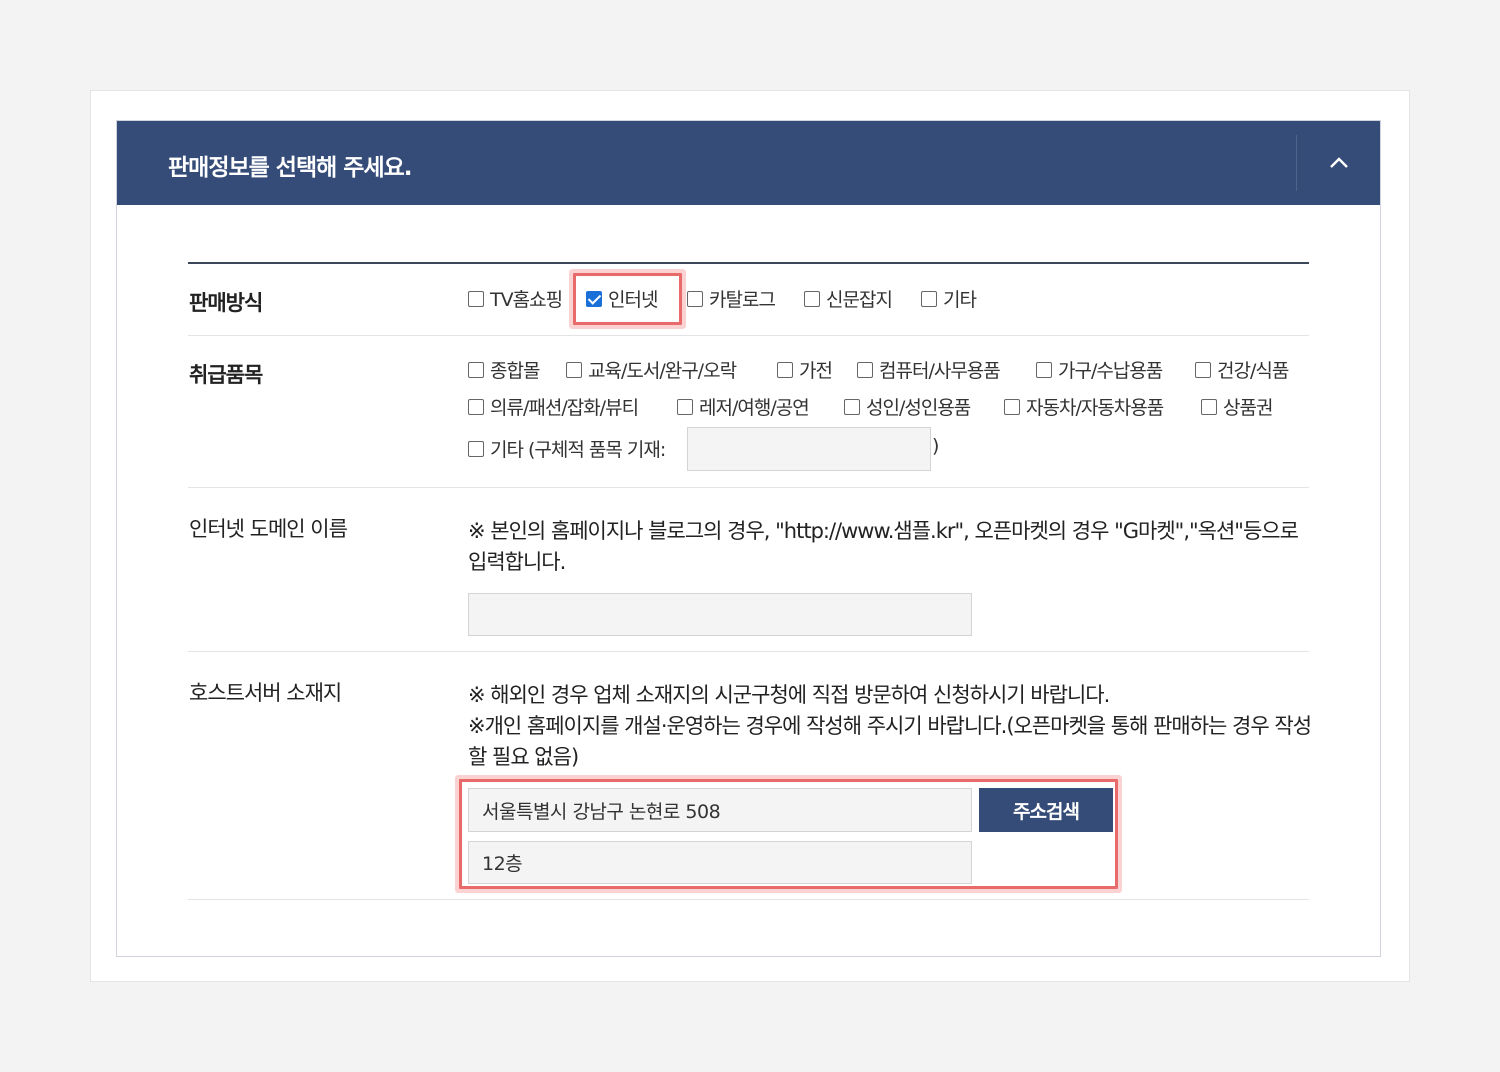 Image resolution: width=1500 pixels, height=1072 pixels. Describe the element at coordinates (553, 406) in the screenshot. I see `item-clothing-fashion-beauty: 의류/패션/잡화/뷰티` at that location.